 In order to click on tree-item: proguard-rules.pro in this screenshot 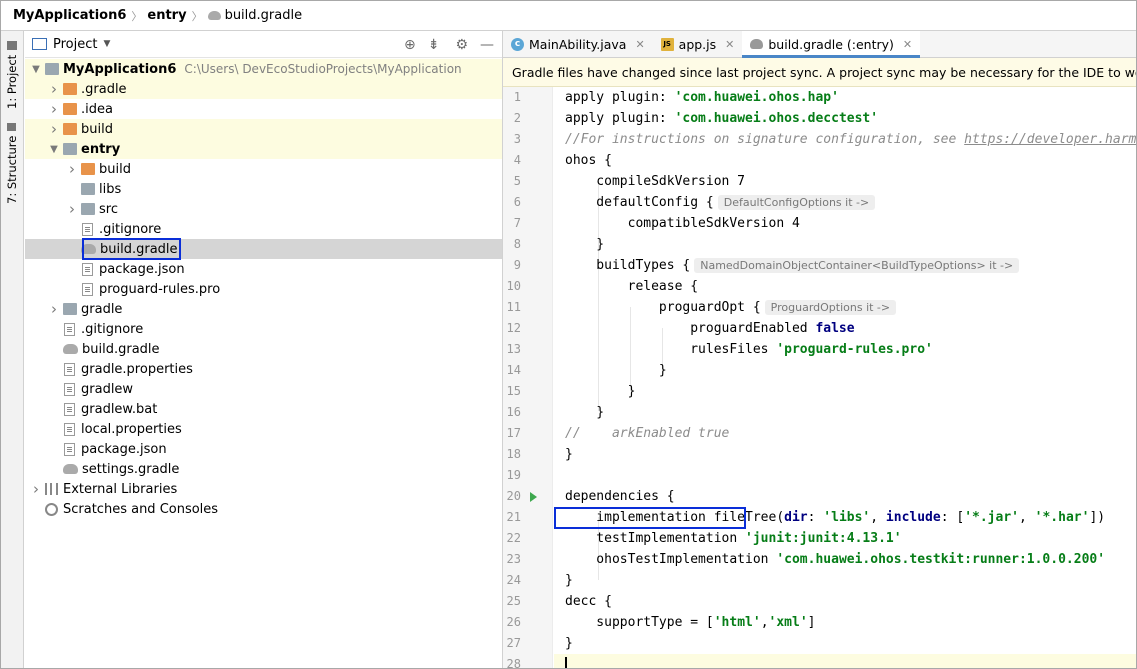, I will do `click(263, 289)`.